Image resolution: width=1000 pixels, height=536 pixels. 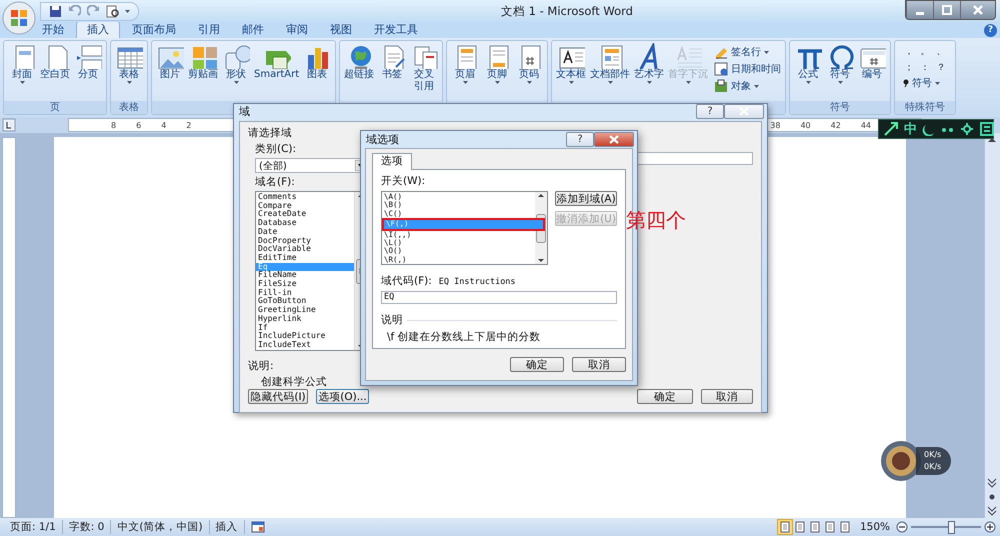 I want to click on settings-icon, so click(x=967, y=129).